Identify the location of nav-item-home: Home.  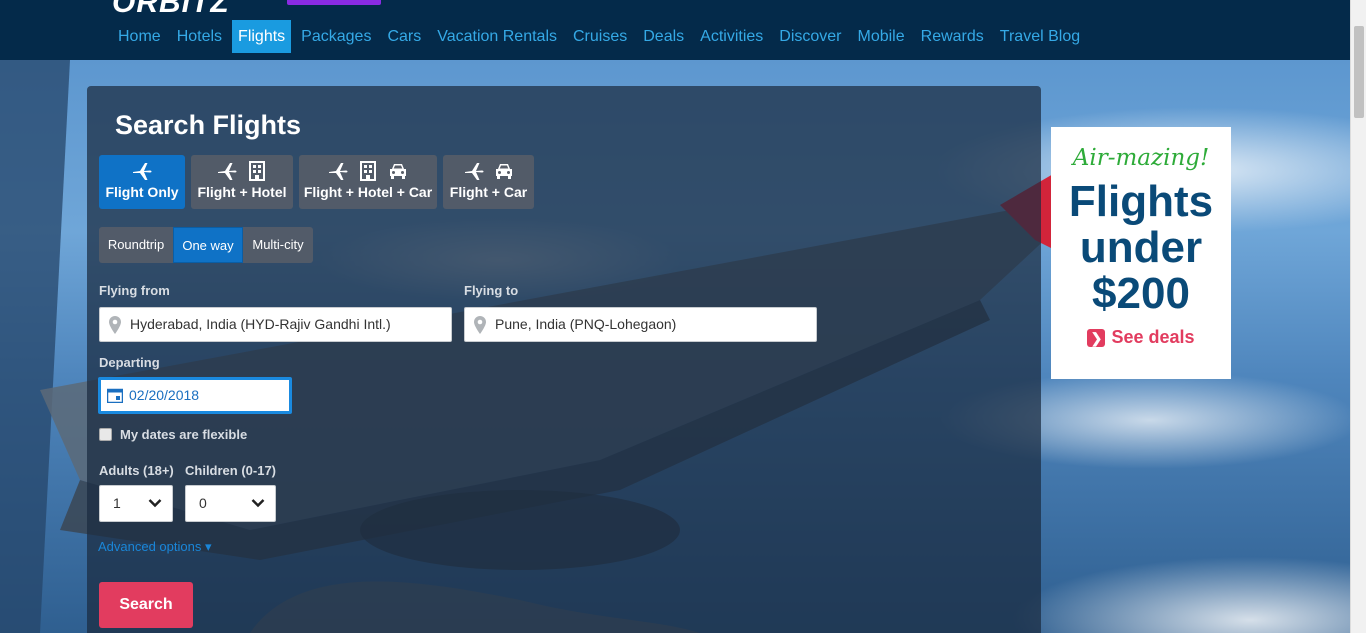
(139, 36).